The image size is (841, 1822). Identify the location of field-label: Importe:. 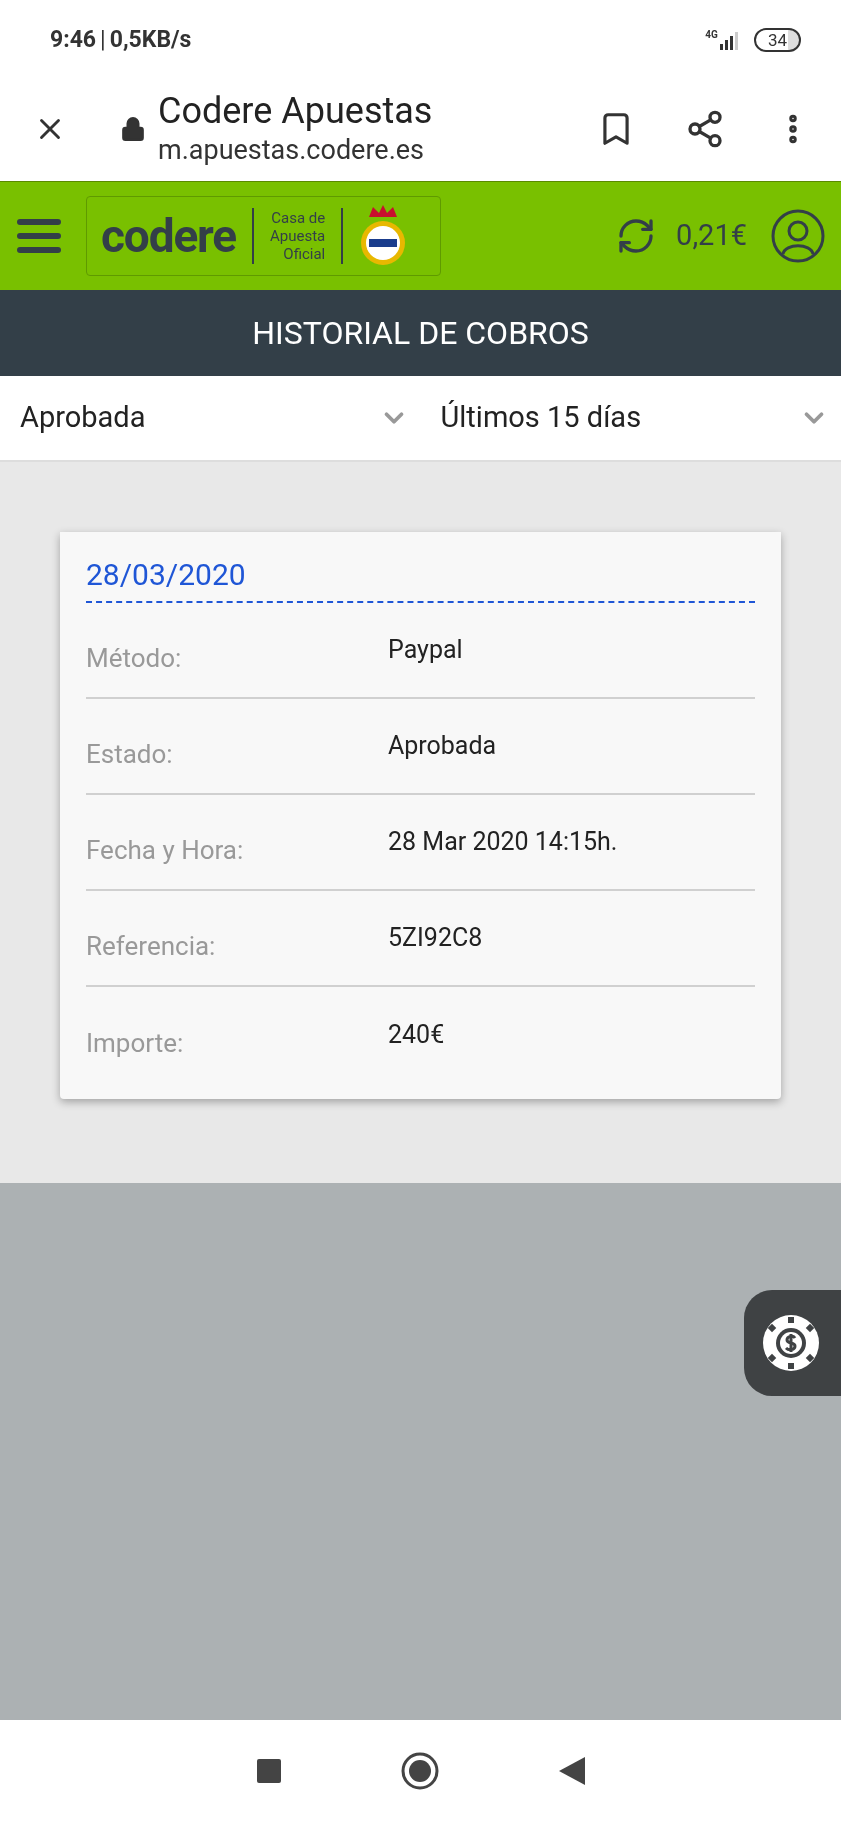
(135, 1043).